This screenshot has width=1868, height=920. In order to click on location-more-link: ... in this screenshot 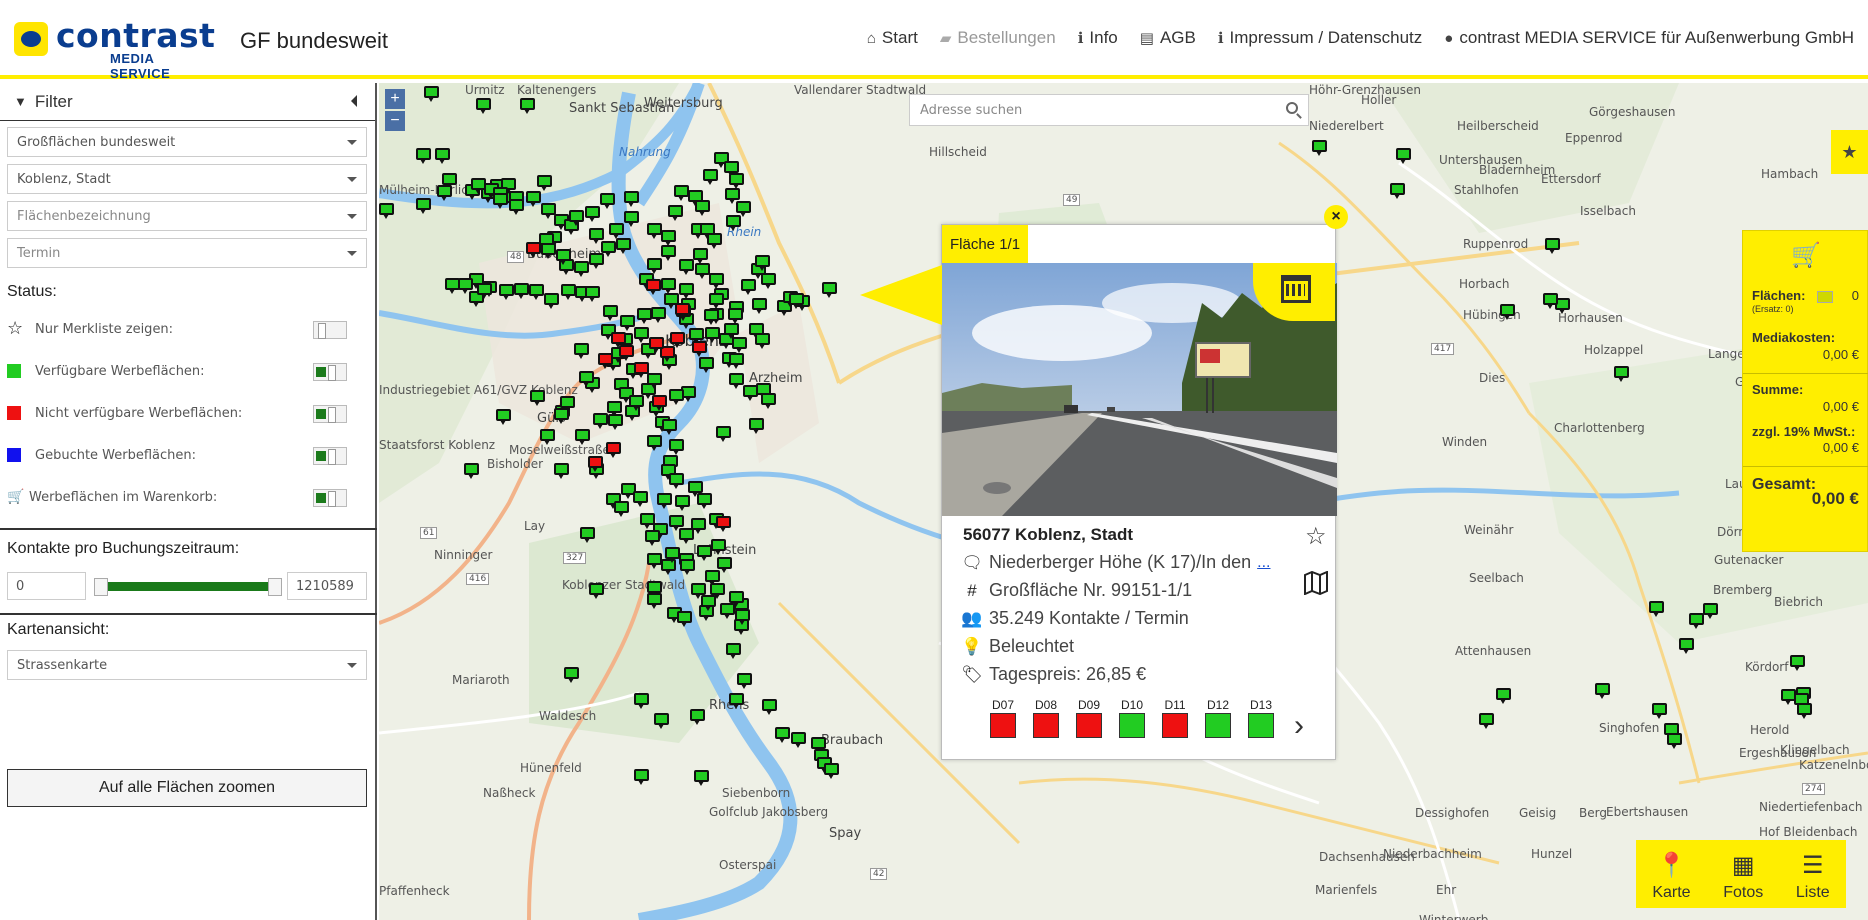, I will do `click(1263, 563)`.